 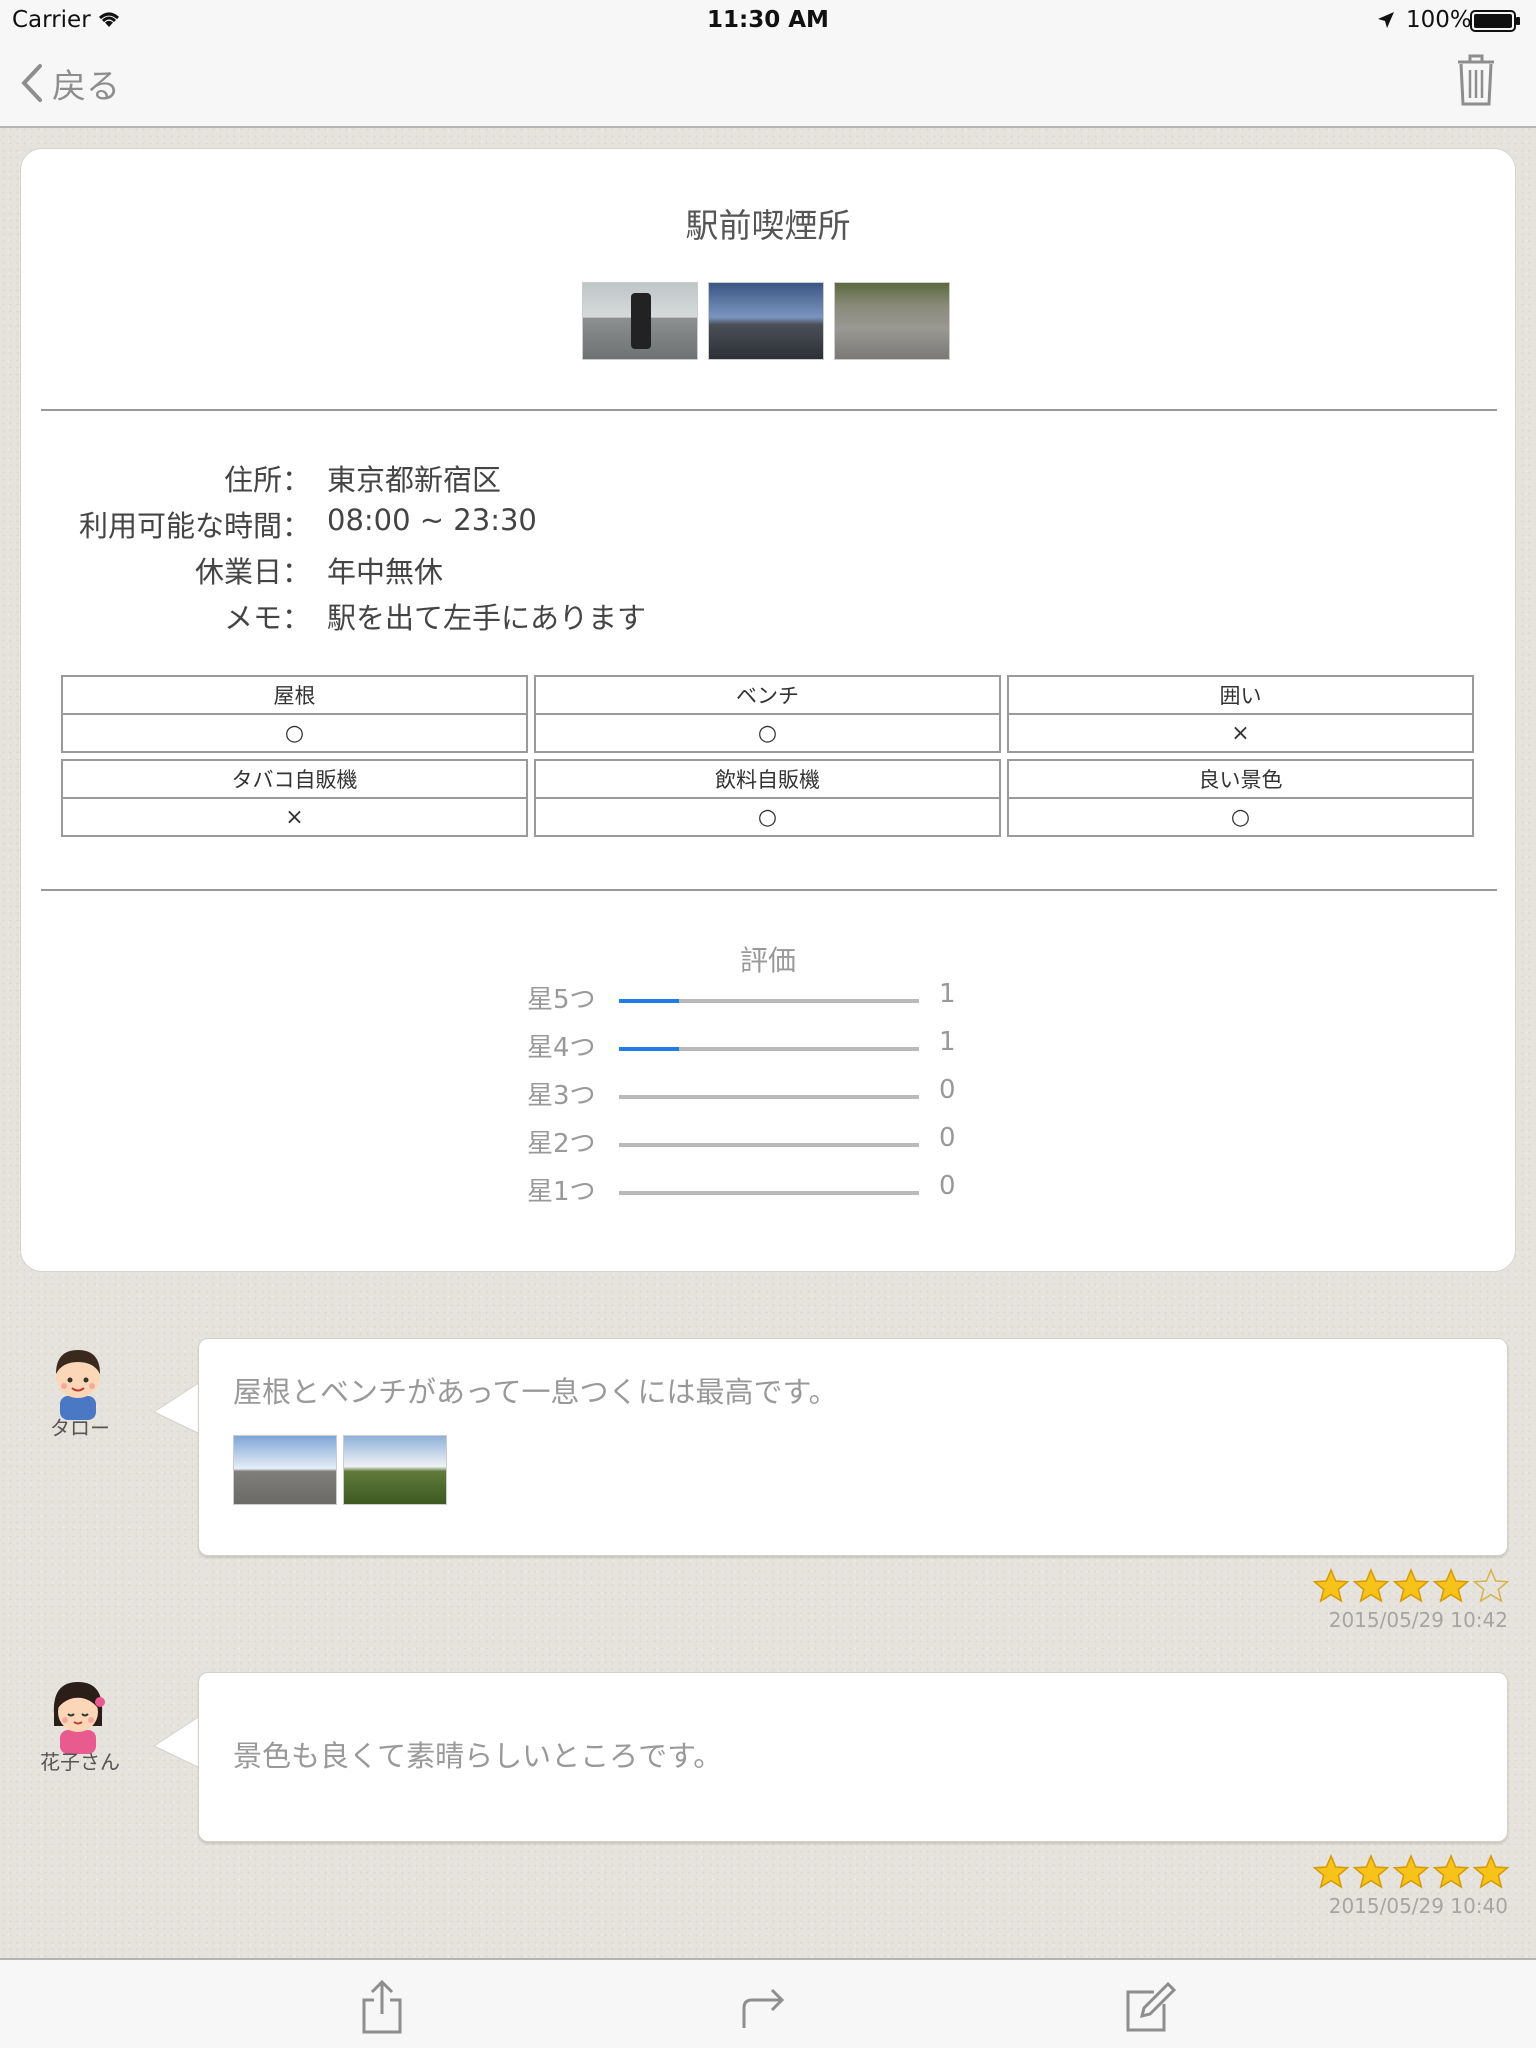 What do you see at coordinates (414, 480) in the screenshot?
I see `info-value: 東京都新宿区` at bounding box center [414, 480].